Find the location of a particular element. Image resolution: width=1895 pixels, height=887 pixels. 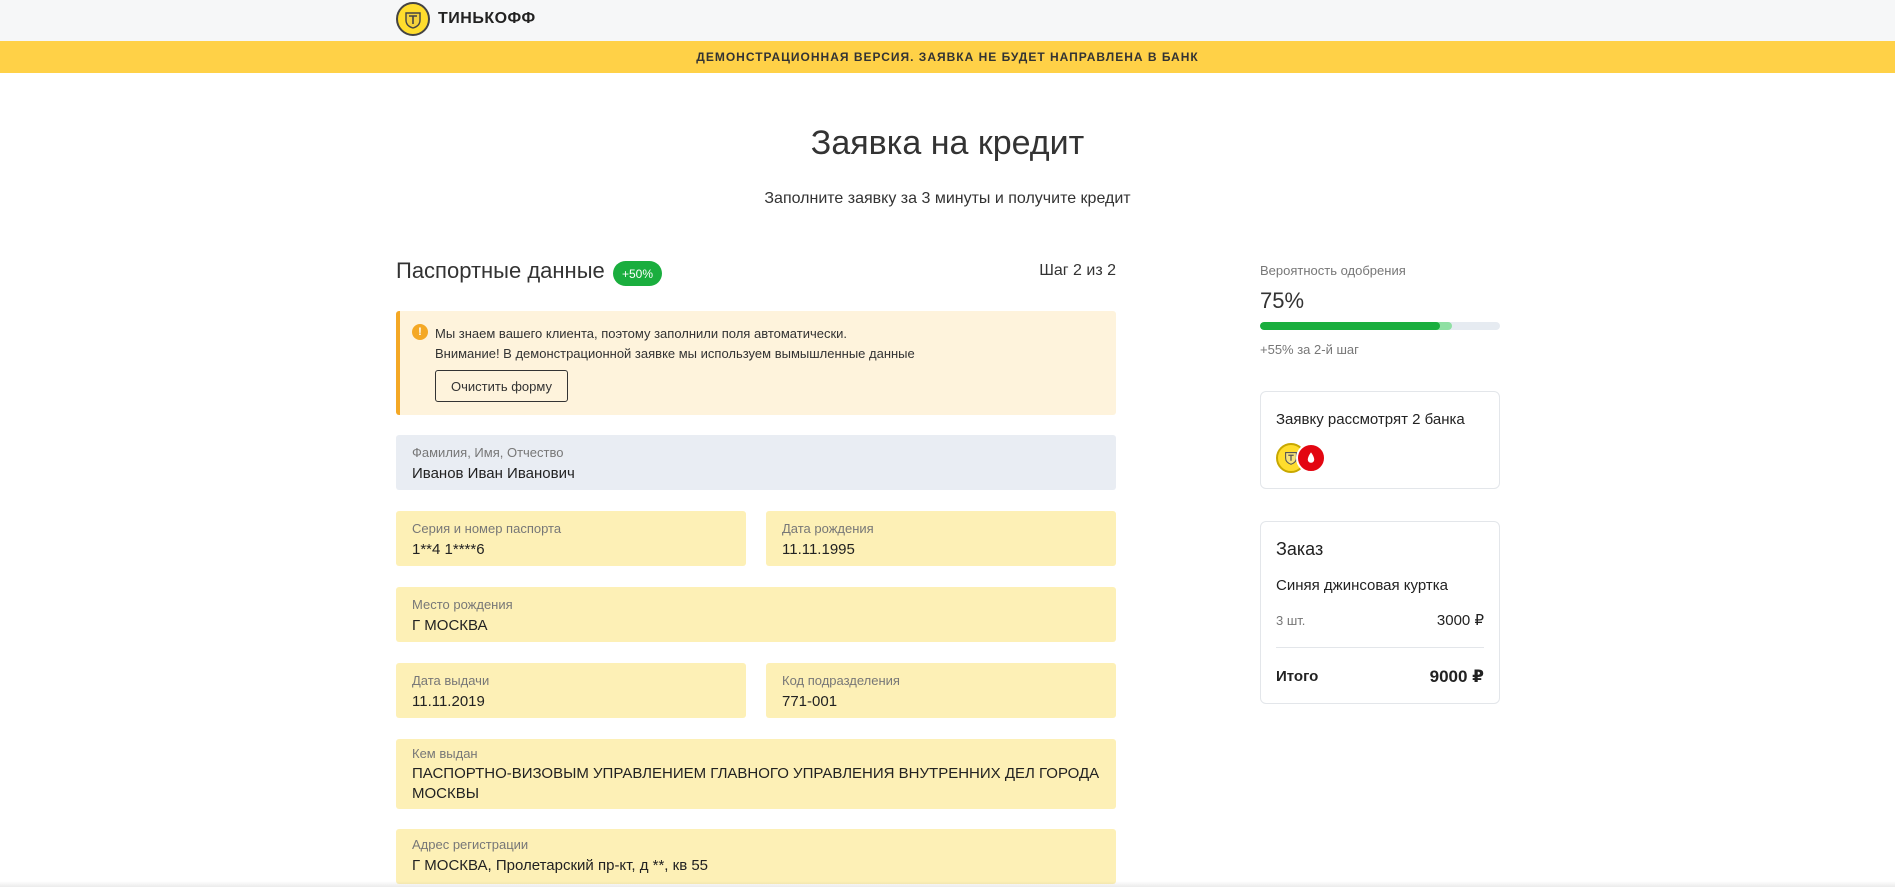

tinkoff-emblem-icon is located at coordinates (413, 18).